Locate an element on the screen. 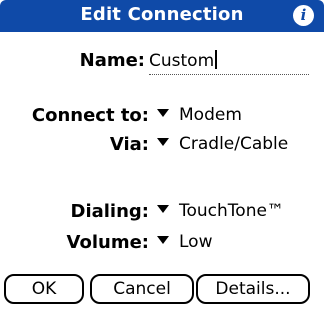 Image resolution: width=324 pixels, height=312 pixels. via-dropdown: Cradle/Cable is located at coordinates (222, 144).